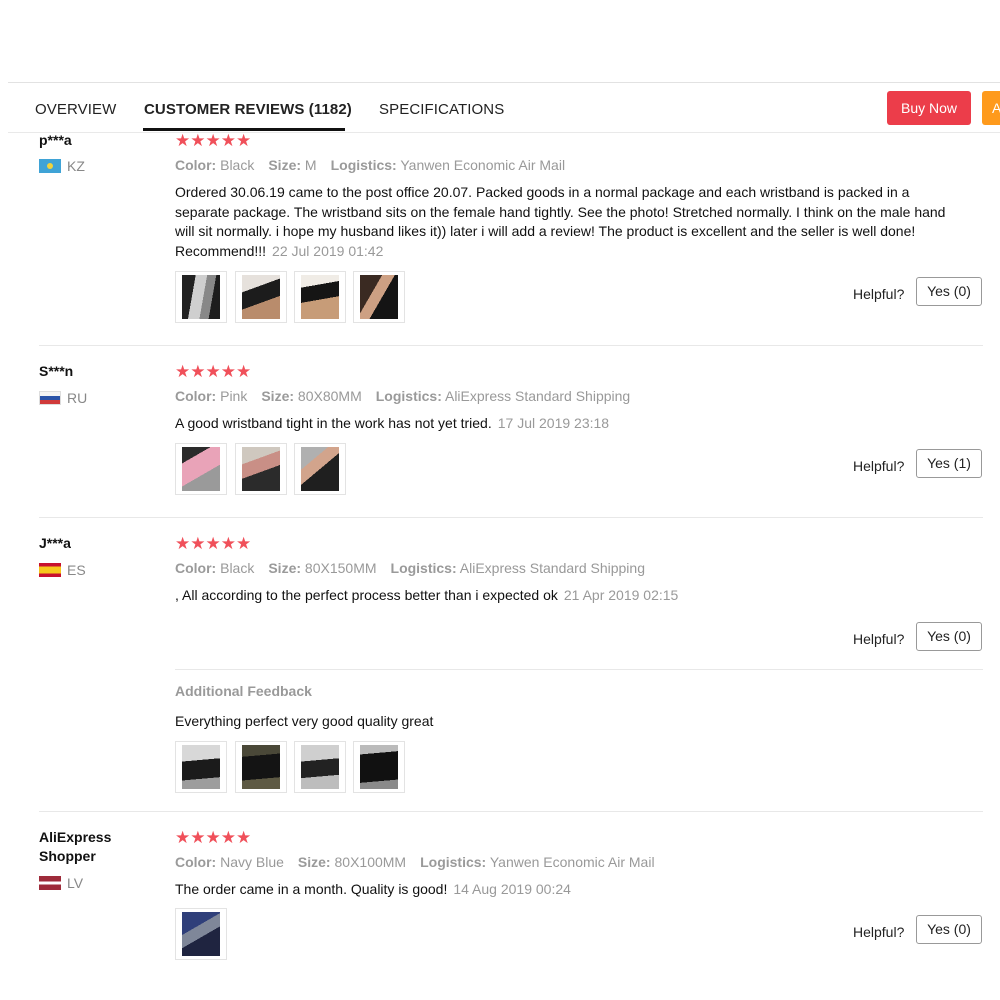 The height and width of the screenshot is (1000, 1000). What do you see at coordinates (56, 371) in the screenshot?
I see `reviewer-name: S***n` at bounding box center [56, 371].